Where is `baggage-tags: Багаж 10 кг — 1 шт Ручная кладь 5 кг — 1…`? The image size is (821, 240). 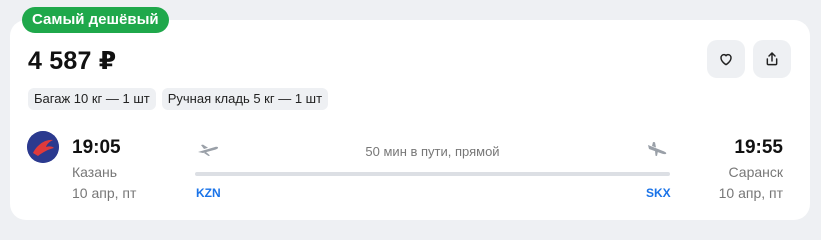 baggage-tags: Багаж 10 кг — 1 шт Ручная кладь 5 кг — 1… is located at coordinates (178, 99).